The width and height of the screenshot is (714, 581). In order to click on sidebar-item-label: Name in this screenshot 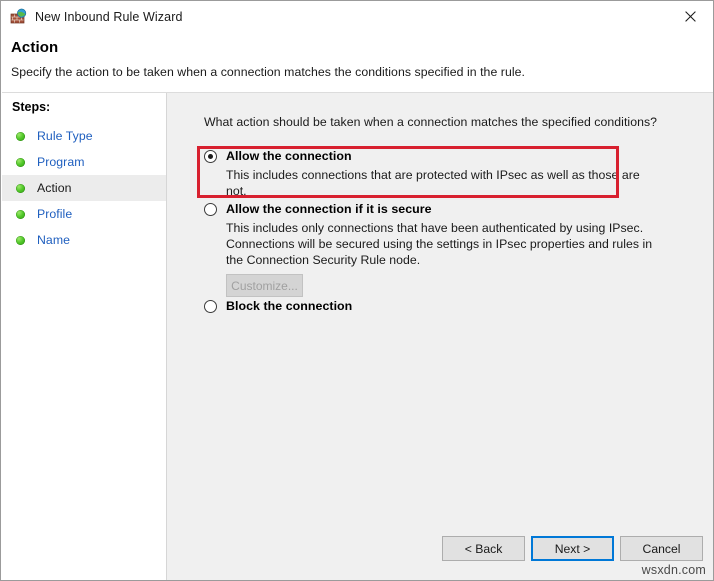, I will do `click(54, 240)`.